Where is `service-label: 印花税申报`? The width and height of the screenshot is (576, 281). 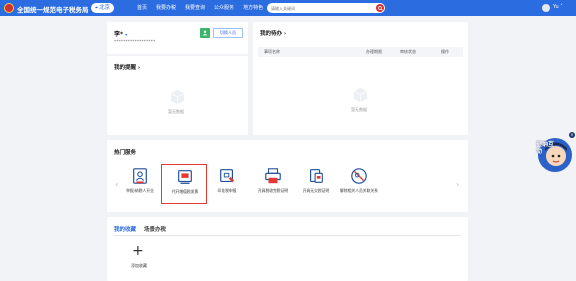
service-label: 印花税申报 is located at coordinates (227, 190).